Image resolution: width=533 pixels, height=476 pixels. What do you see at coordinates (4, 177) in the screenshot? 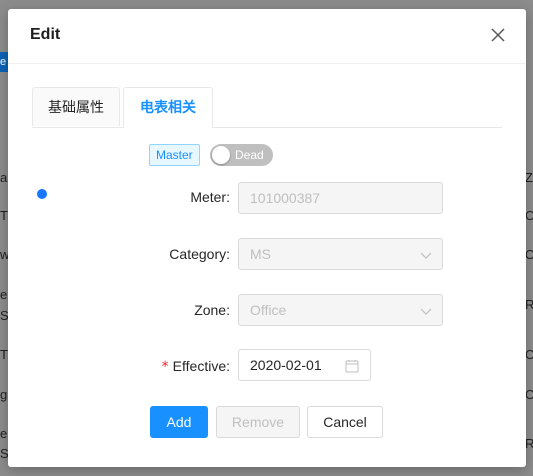
I see `background-text: a` at bounding box center [4, 177].